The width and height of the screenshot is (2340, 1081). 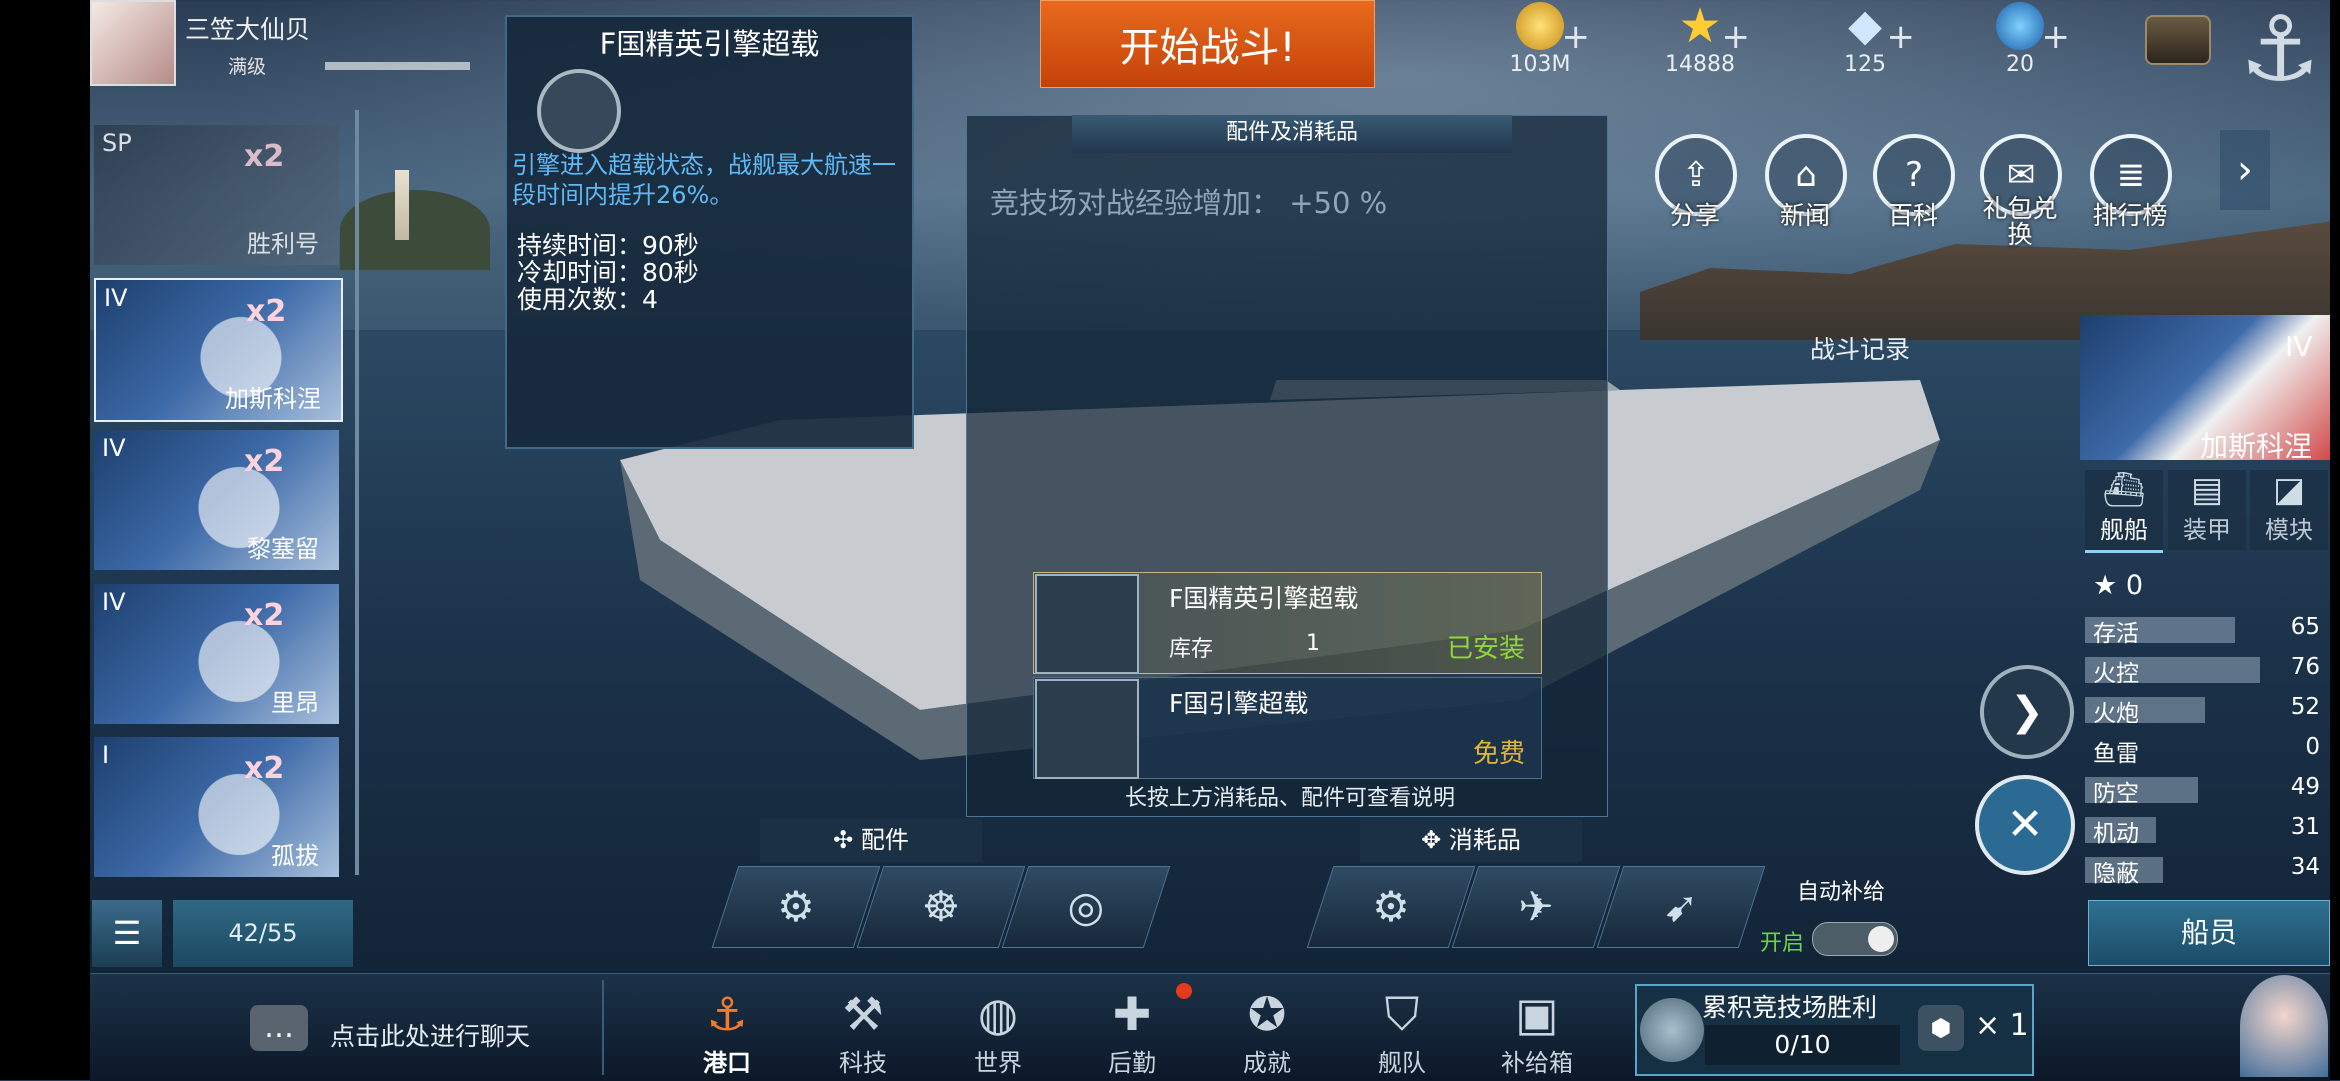 What do you see at coordinates (295, 856) in the screenshot?
I see `ship-name: 孤拔` at bounding box center [295, 856].